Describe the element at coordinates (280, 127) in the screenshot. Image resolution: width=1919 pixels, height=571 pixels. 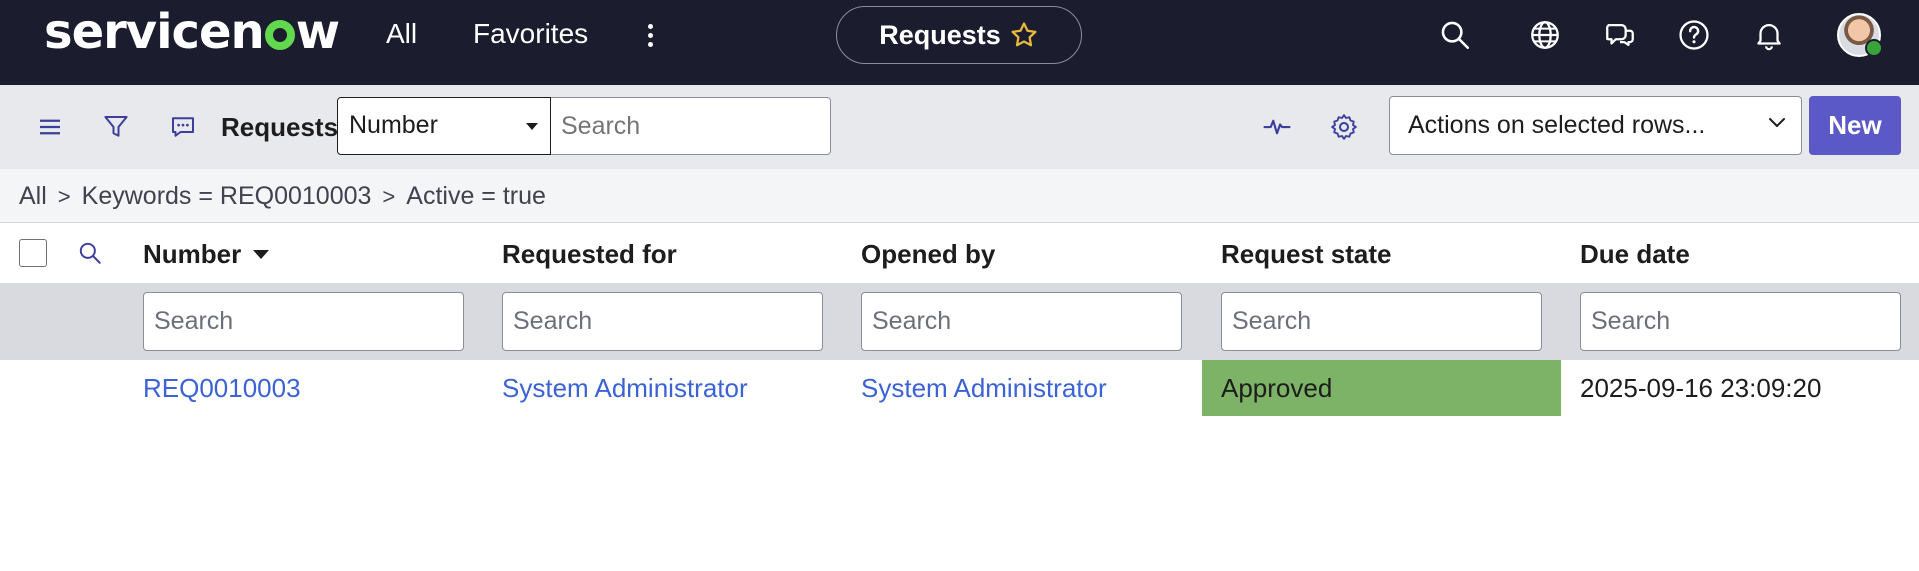
I see `list-title: Requests` at that location.